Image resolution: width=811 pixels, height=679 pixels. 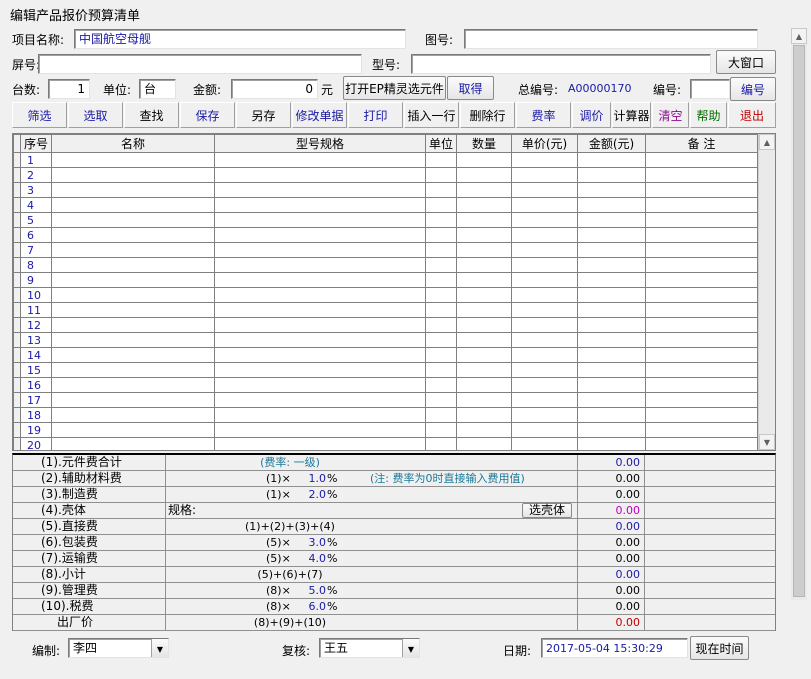 I want to click on select-shell-button: 选壳体, so click(x=547, y=510).